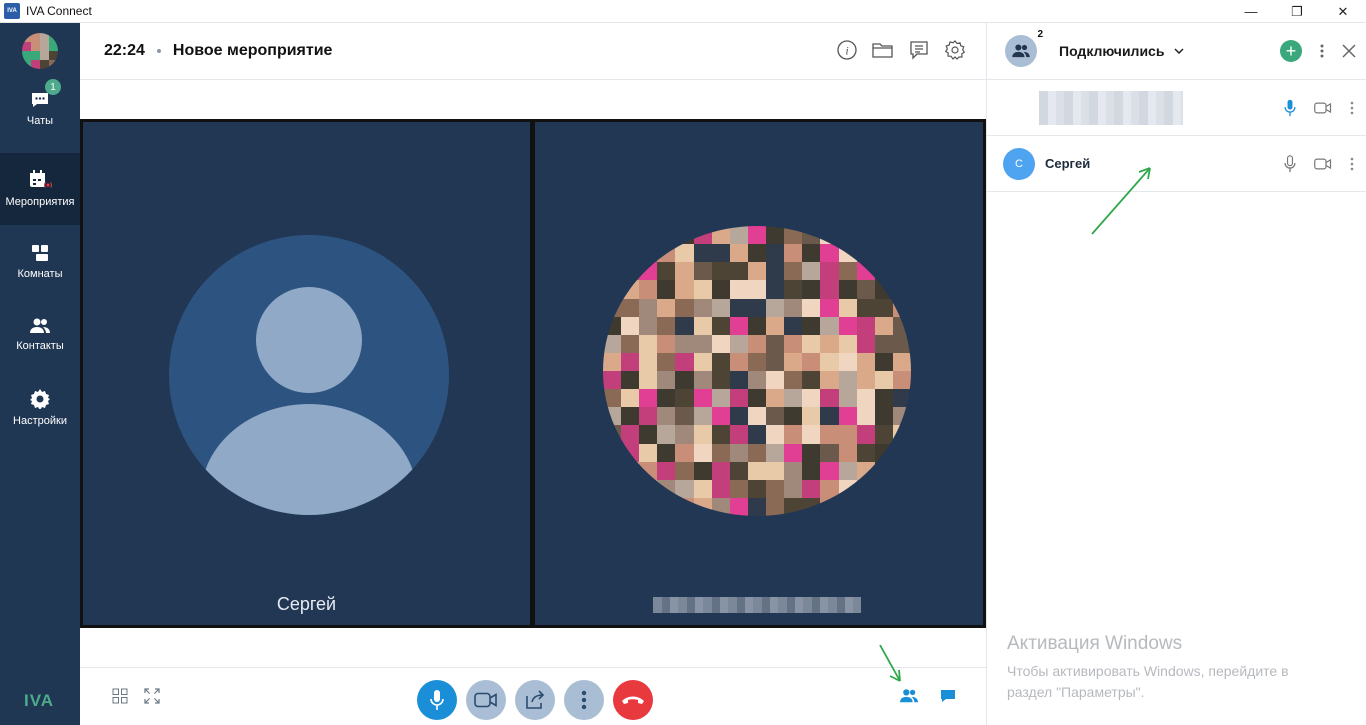 This screenshot has height=725, width=1366. What do you see at coordinates (53, 87) in the screenshot?
I see `unread-badge: 1` at bounding box center [53, 87].